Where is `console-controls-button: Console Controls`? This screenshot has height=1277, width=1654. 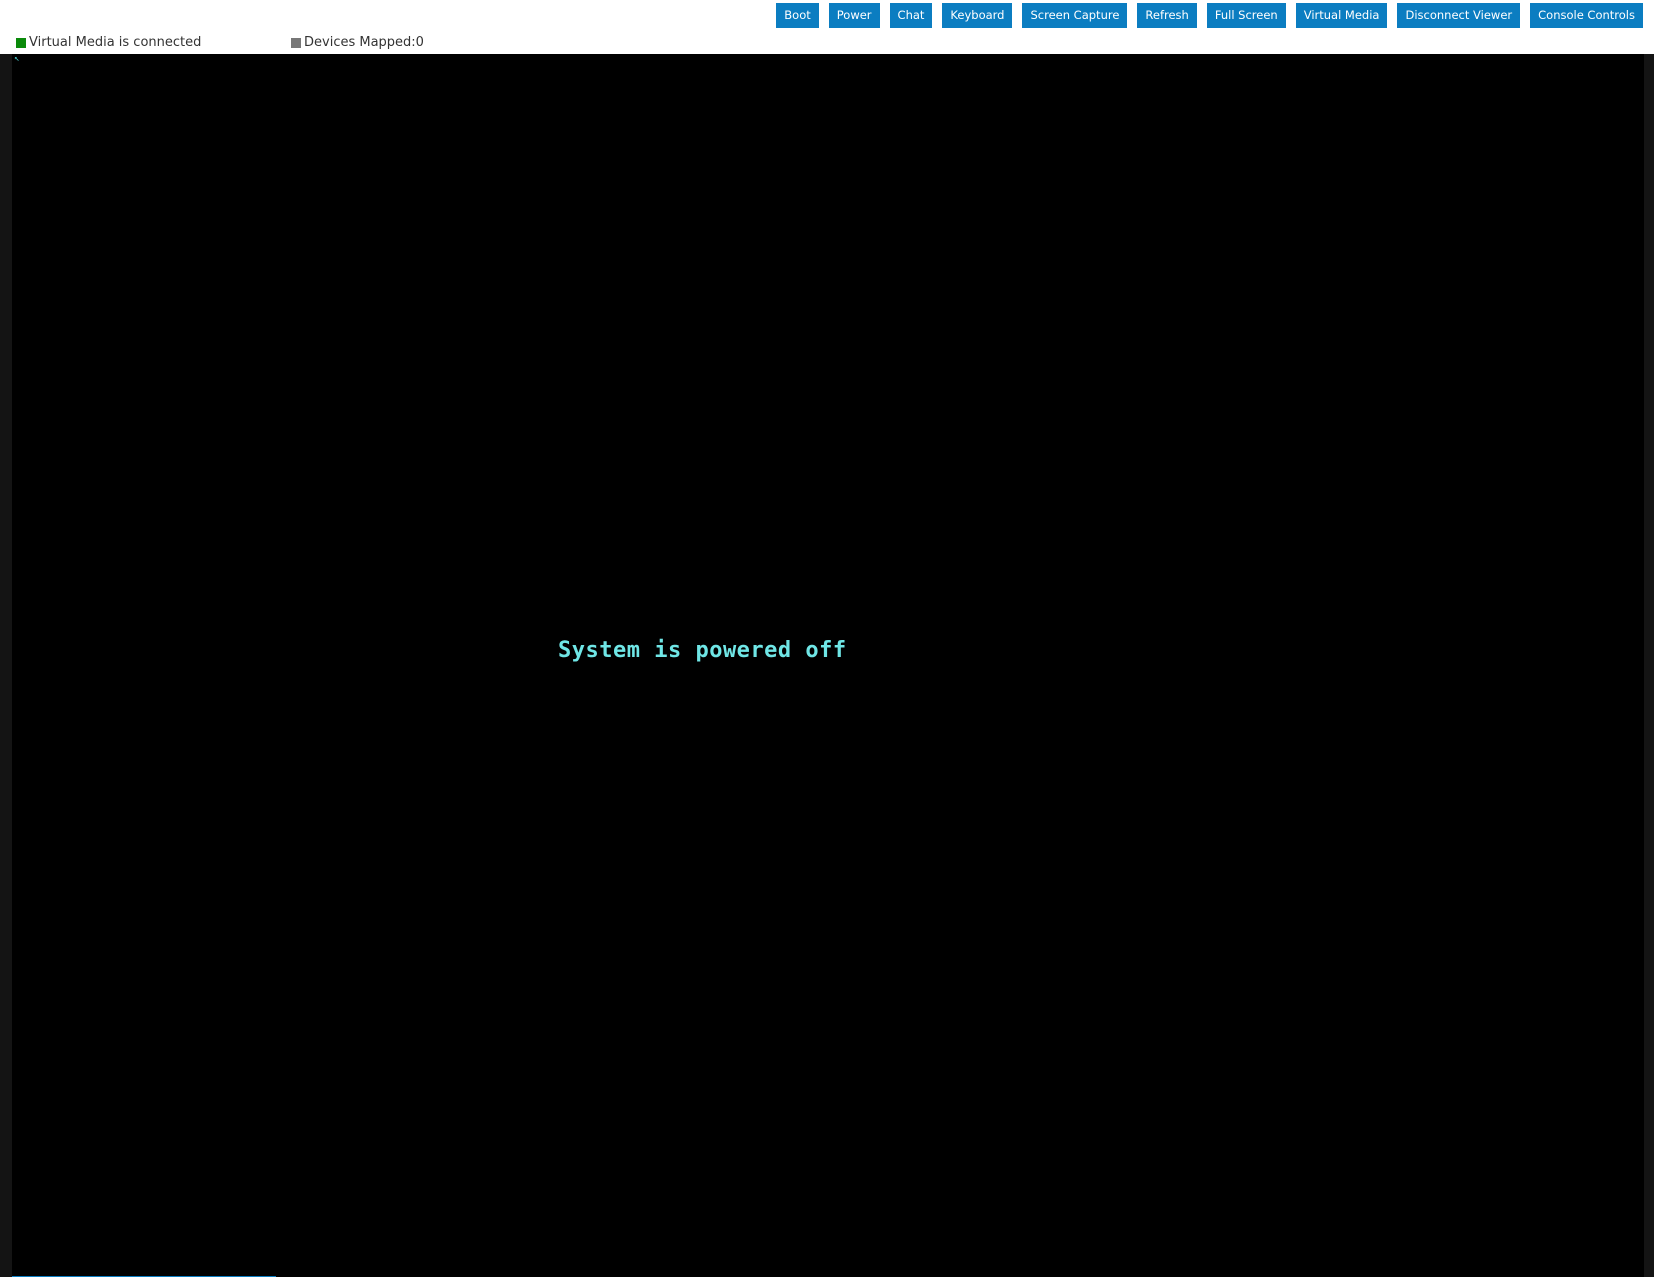
console-controls-button: Console Controls is located at coordinates (1586, 15).